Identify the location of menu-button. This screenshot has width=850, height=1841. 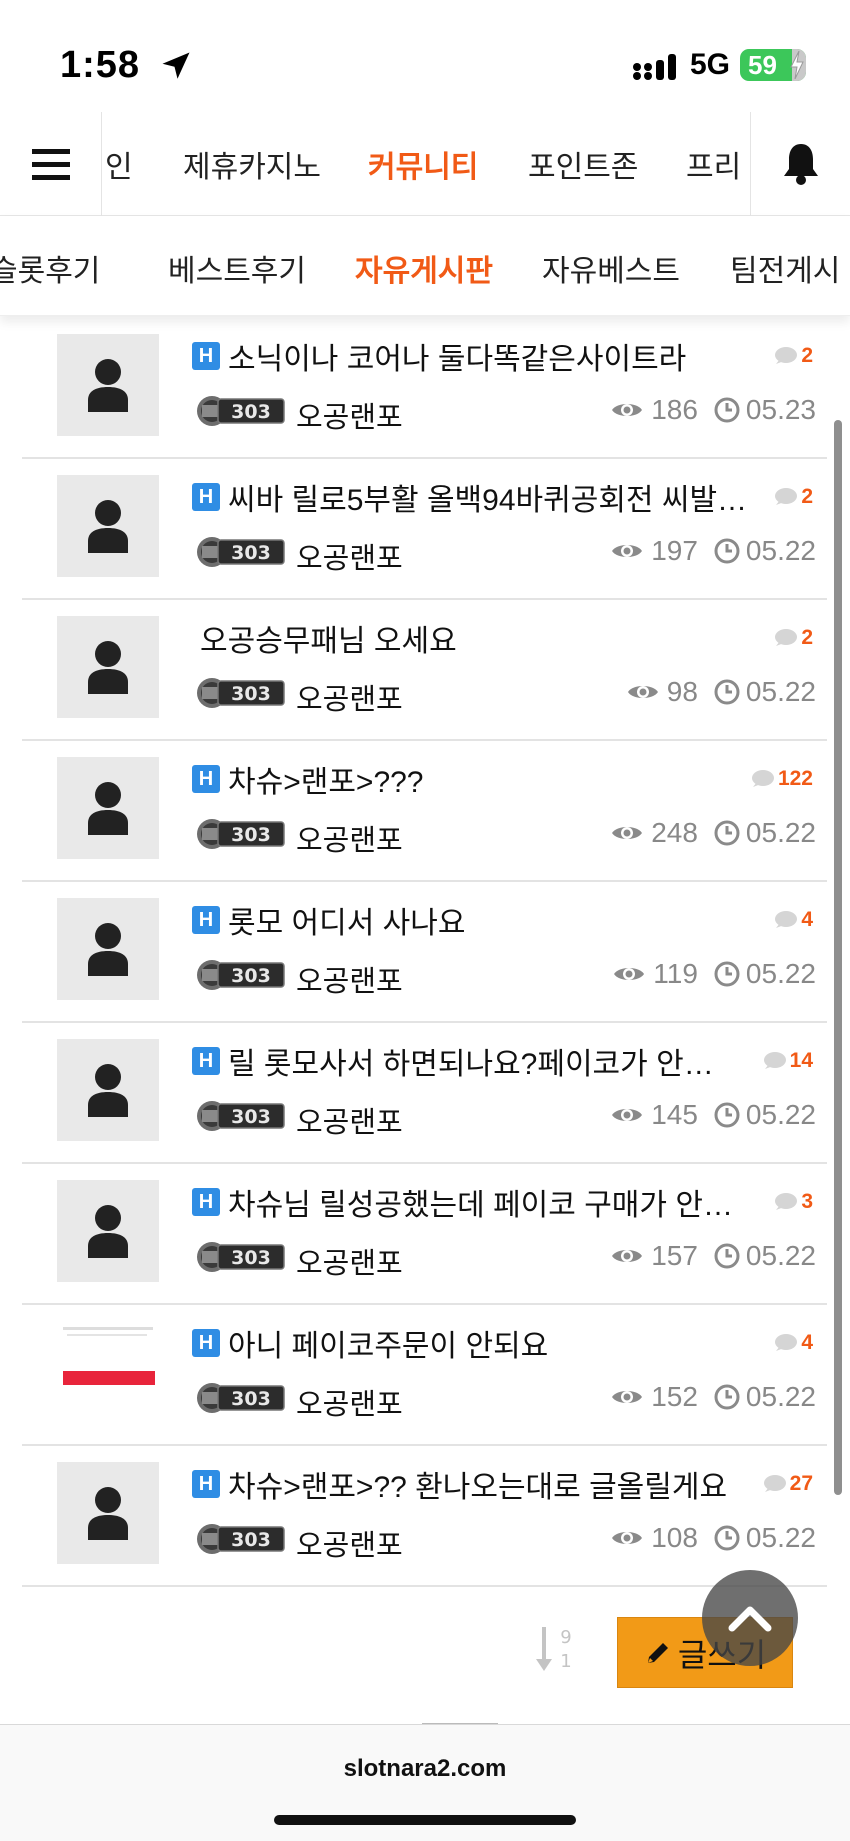
(51, 164).